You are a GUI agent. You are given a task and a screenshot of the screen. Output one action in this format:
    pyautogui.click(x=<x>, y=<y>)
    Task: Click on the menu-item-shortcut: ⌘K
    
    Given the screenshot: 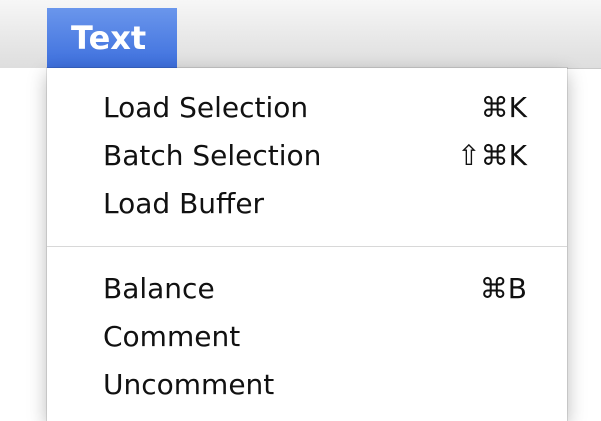 What is the action you would take?
    pyautogui.click(x=503, y=107)
    